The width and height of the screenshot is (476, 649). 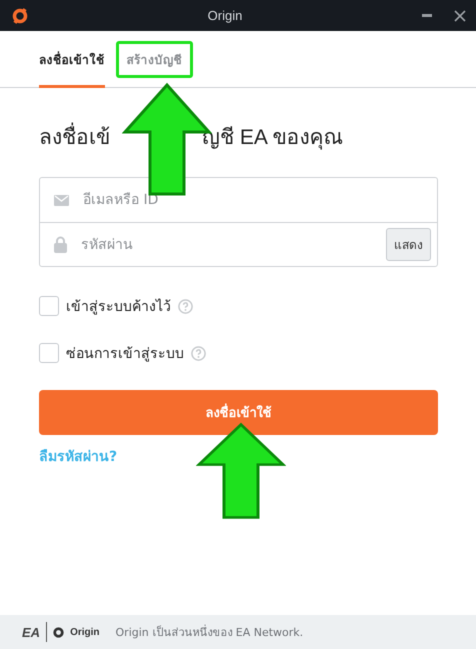 I want to click on up-arrow-icon, so click(x=241, y=471).